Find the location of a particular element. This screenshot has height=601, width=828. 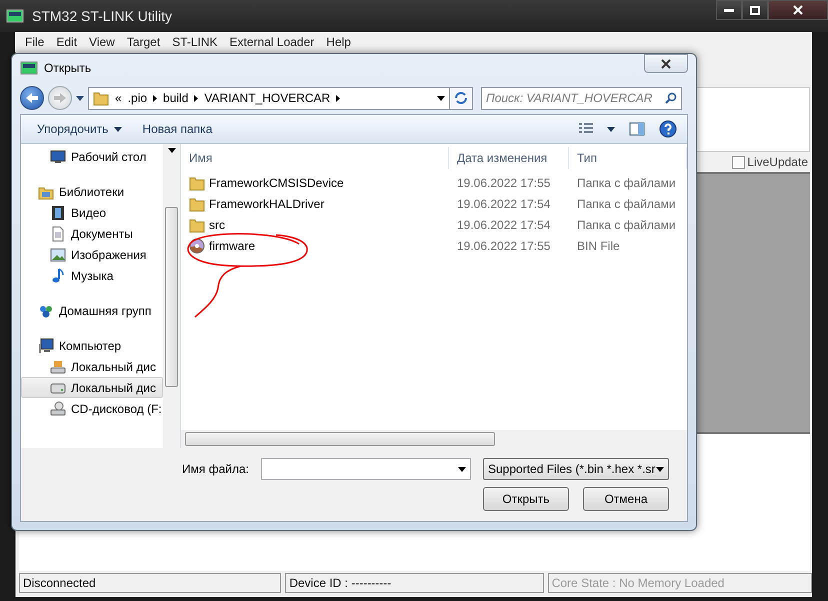

breadcrumb: VARIANT_HOVERCAR is located at coordinates (267, 98).